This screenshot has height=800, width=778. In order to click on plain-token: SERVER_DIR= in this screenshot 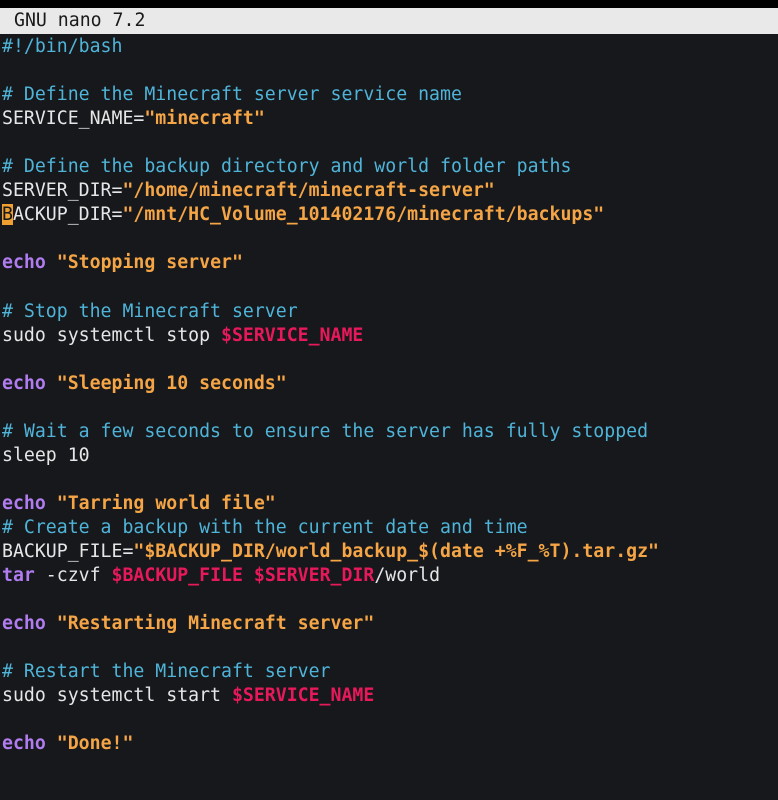, I will do `click(62, 191)`.